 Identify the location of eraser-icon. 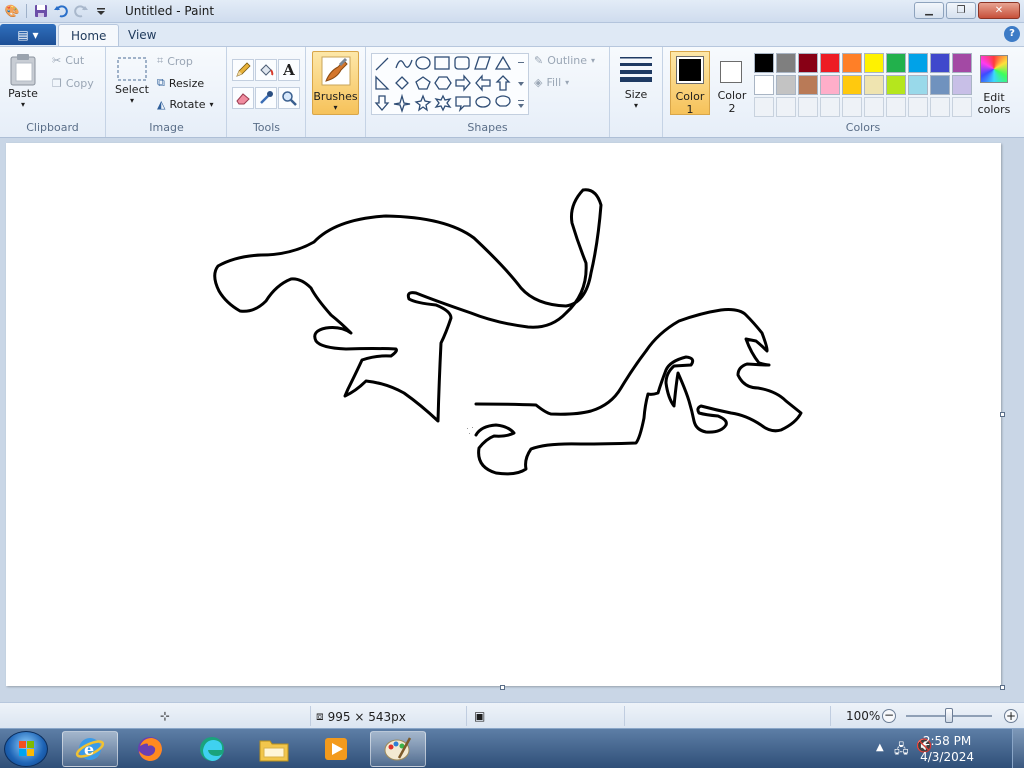
(243, 98).